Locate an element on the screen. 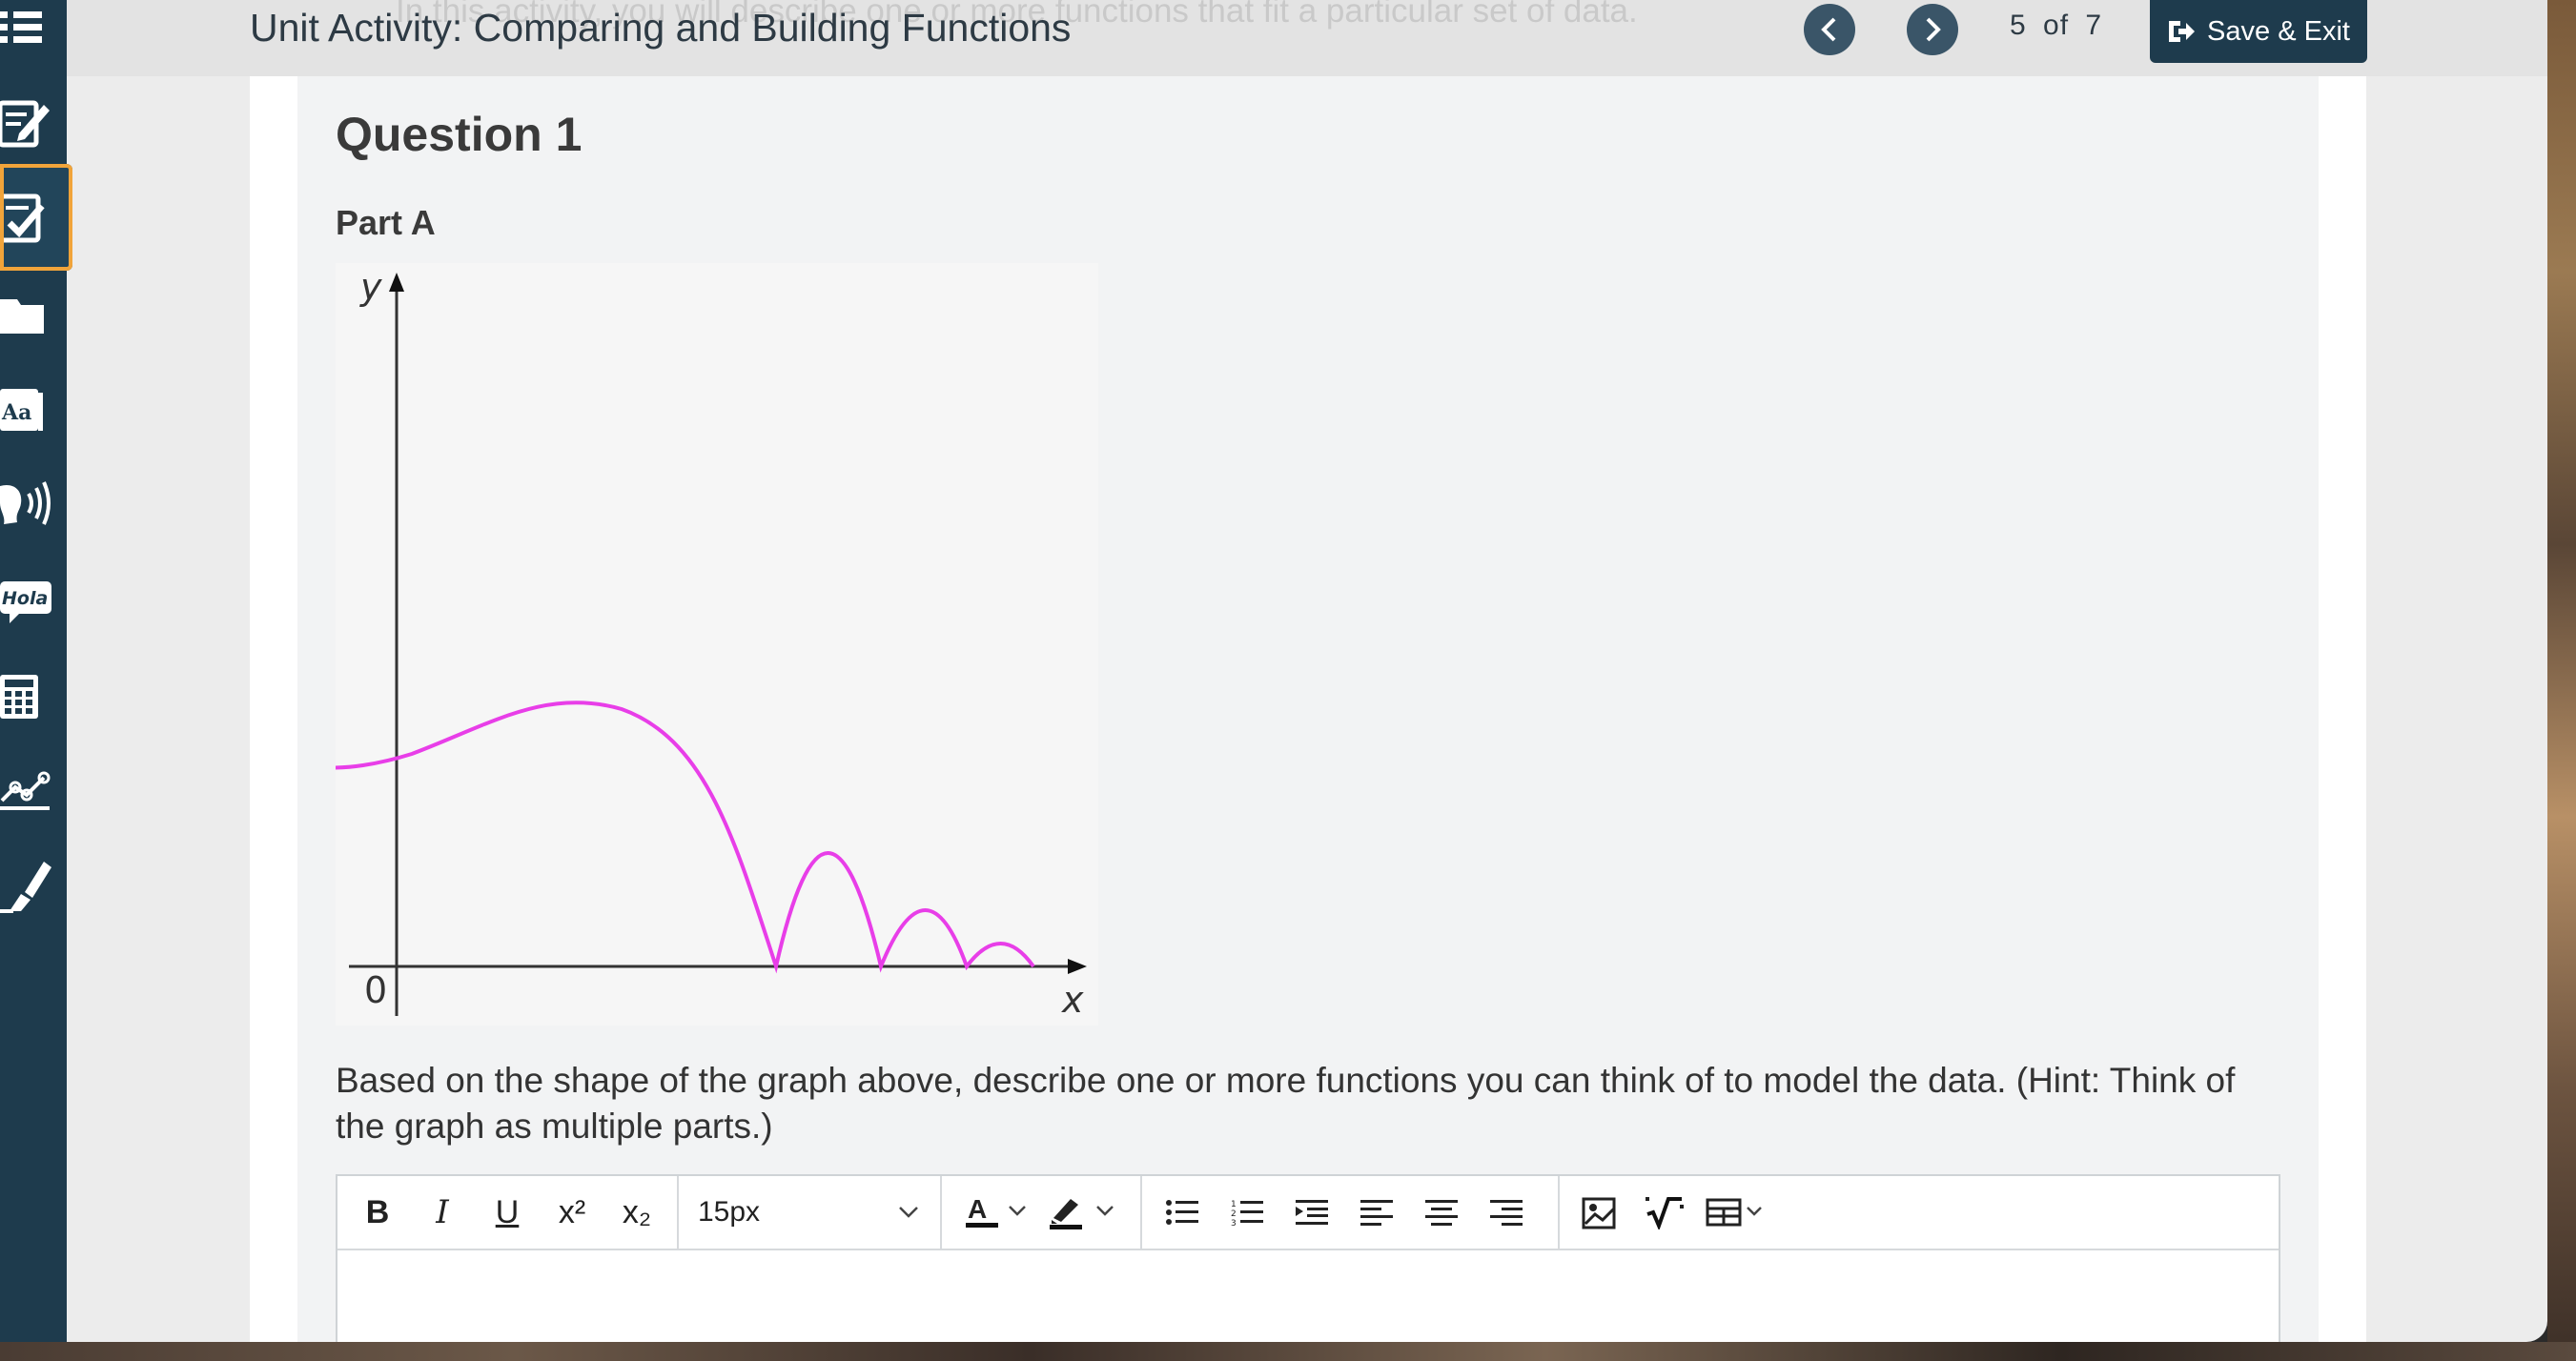 The height and width of the screenshot is (1361, 2576). svg-text: 3 is located at coordinates (1234, 1223).